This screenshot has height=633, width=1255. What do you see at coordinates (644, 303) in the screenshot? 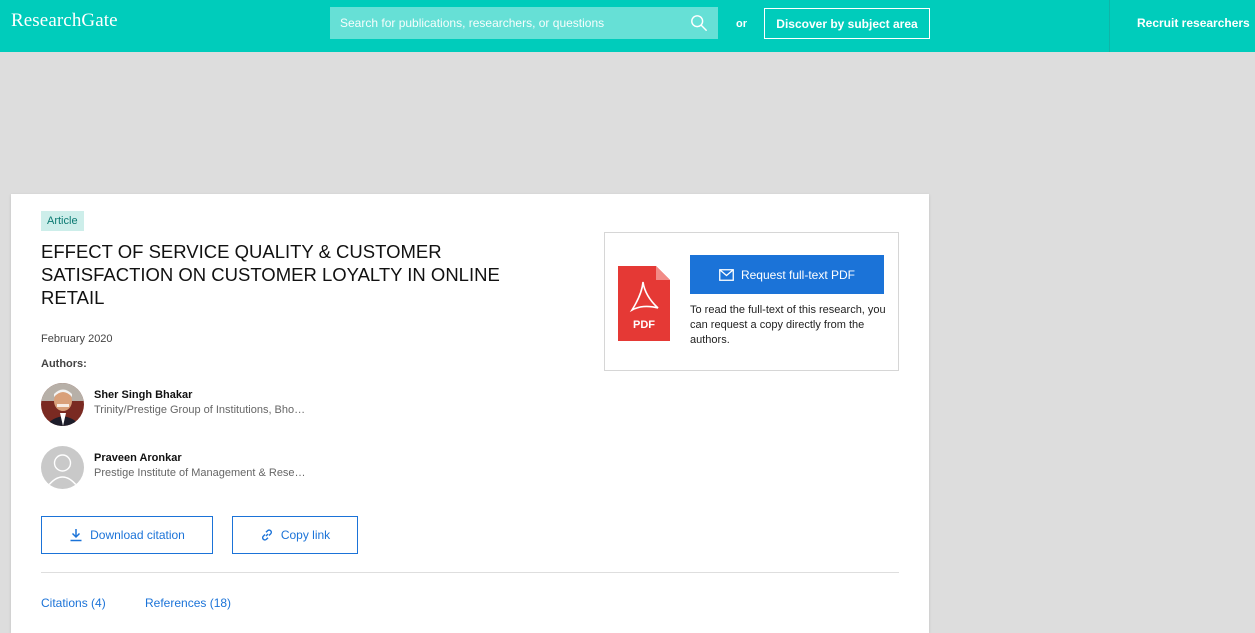
I see `pdf-file-icon: PDF` at bounding box center [644, 303].